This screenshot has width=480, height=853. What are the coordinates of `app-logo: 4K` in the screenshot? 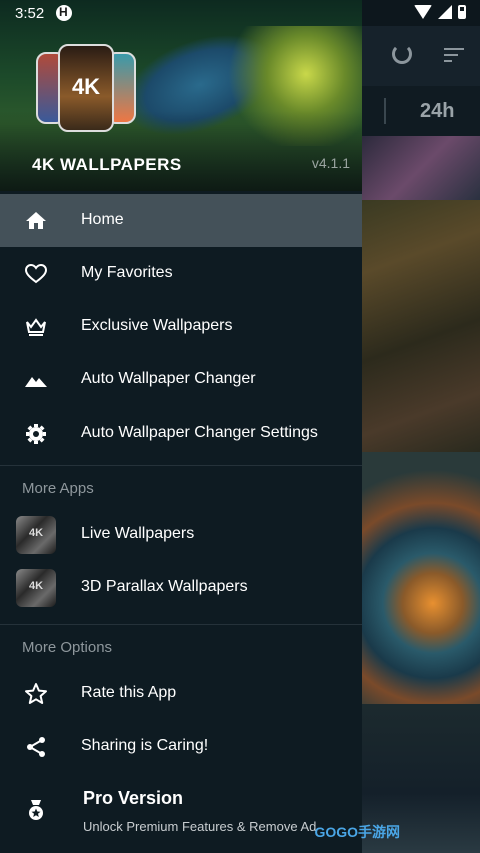 It's located at (86, 88).